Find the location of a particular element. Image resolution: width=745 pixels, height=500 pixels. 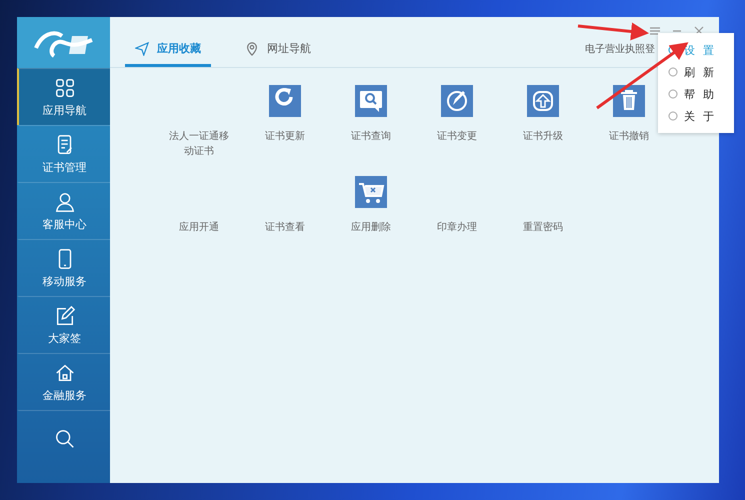

sidebar-item-label: 客服中心 is located at coordinates (64, 224).